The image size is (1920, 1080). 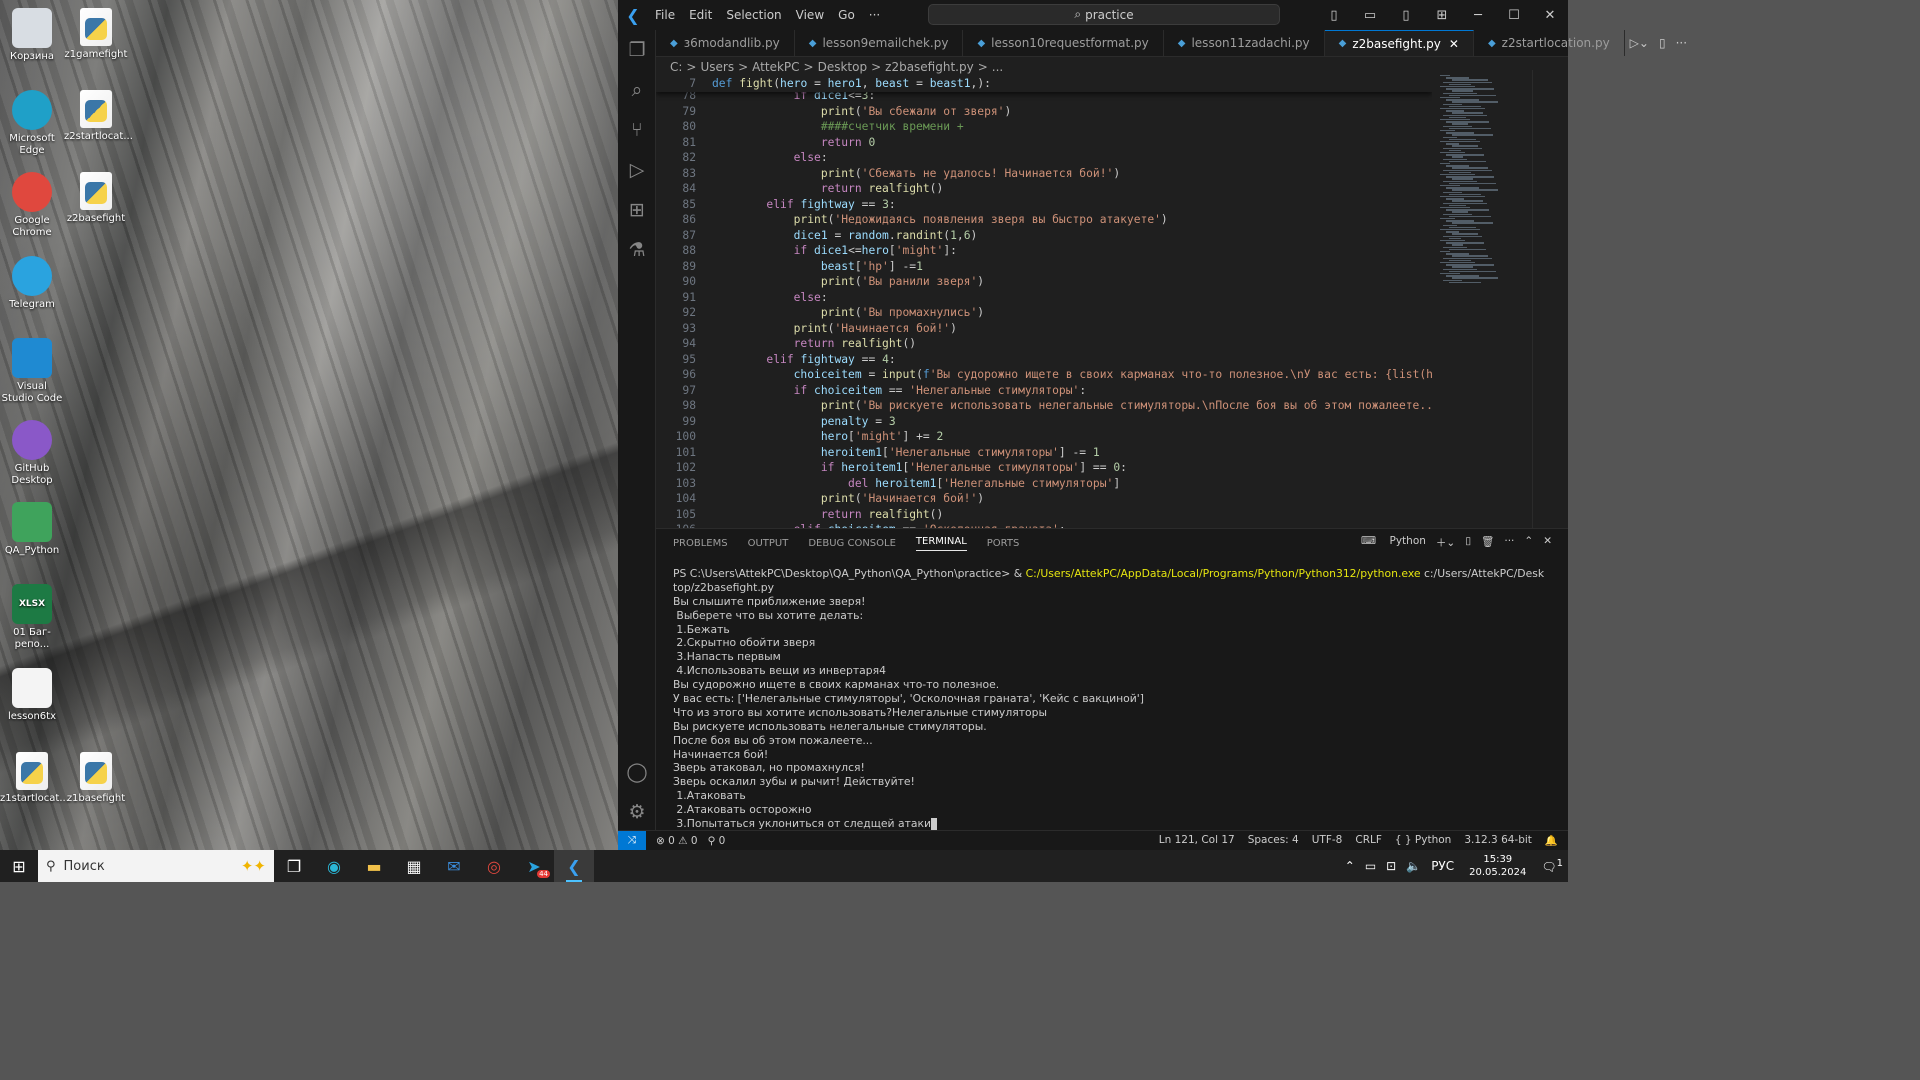 I want to click on problems-count: ⊗ 0 ⚠ 0, so click(x=677, y=841).